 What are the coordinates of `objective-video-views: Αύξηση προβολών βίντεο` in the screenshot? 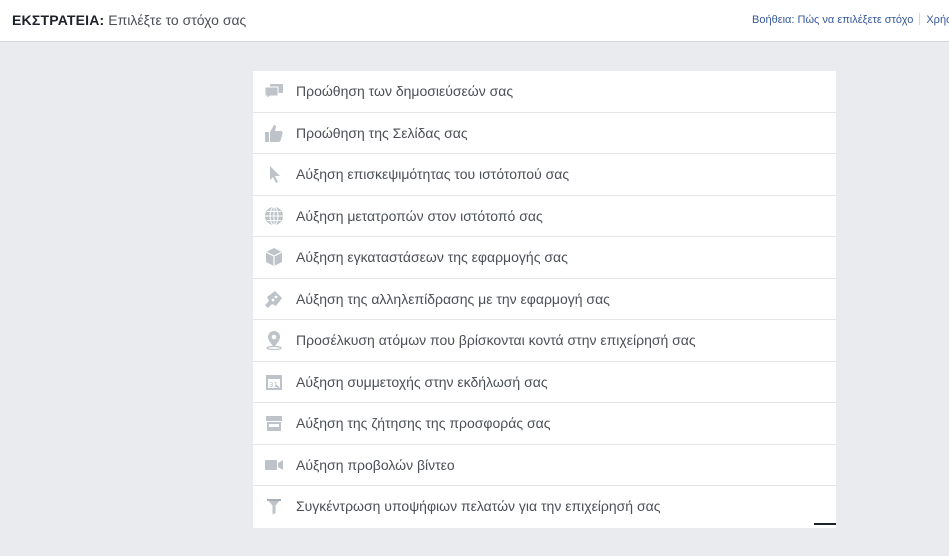 It's located at (544, 465).